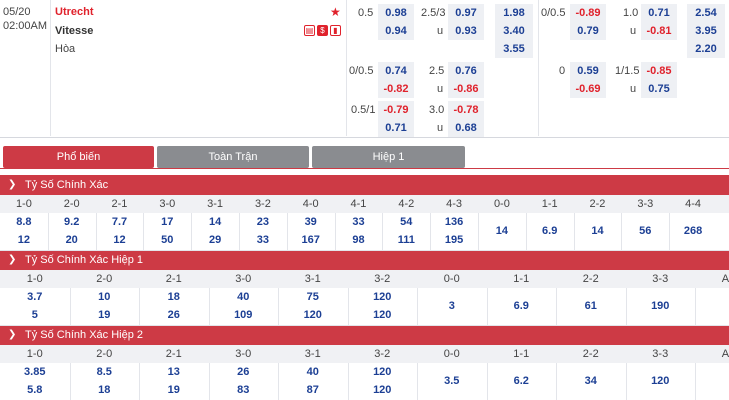 This screenshot has height=400, width=729. Describe the element at coordinates (215, 204) in the screenshot. I see `score-header: 3-1` at that location.